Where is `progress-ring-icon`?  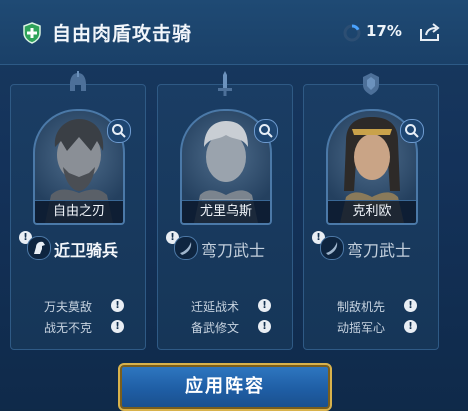 progress-ring-icon is located at coordinates (352, 33).